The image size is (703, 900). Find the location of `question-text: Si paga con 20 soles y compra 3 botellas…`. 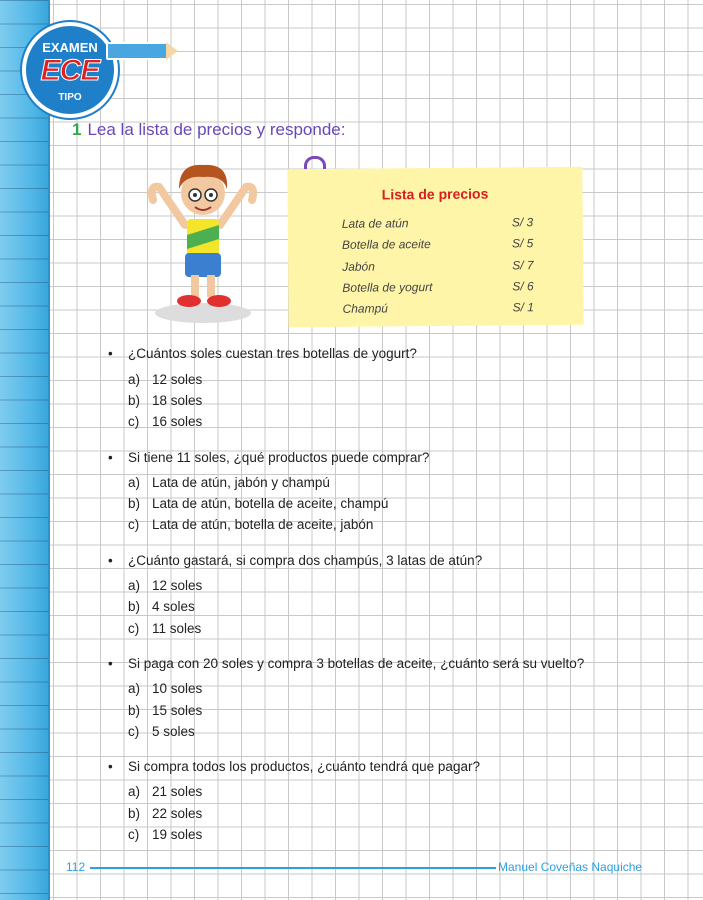

question-text: Si paga con 20 soles y compra 3 botellas… is located at coordinates (356, 663).